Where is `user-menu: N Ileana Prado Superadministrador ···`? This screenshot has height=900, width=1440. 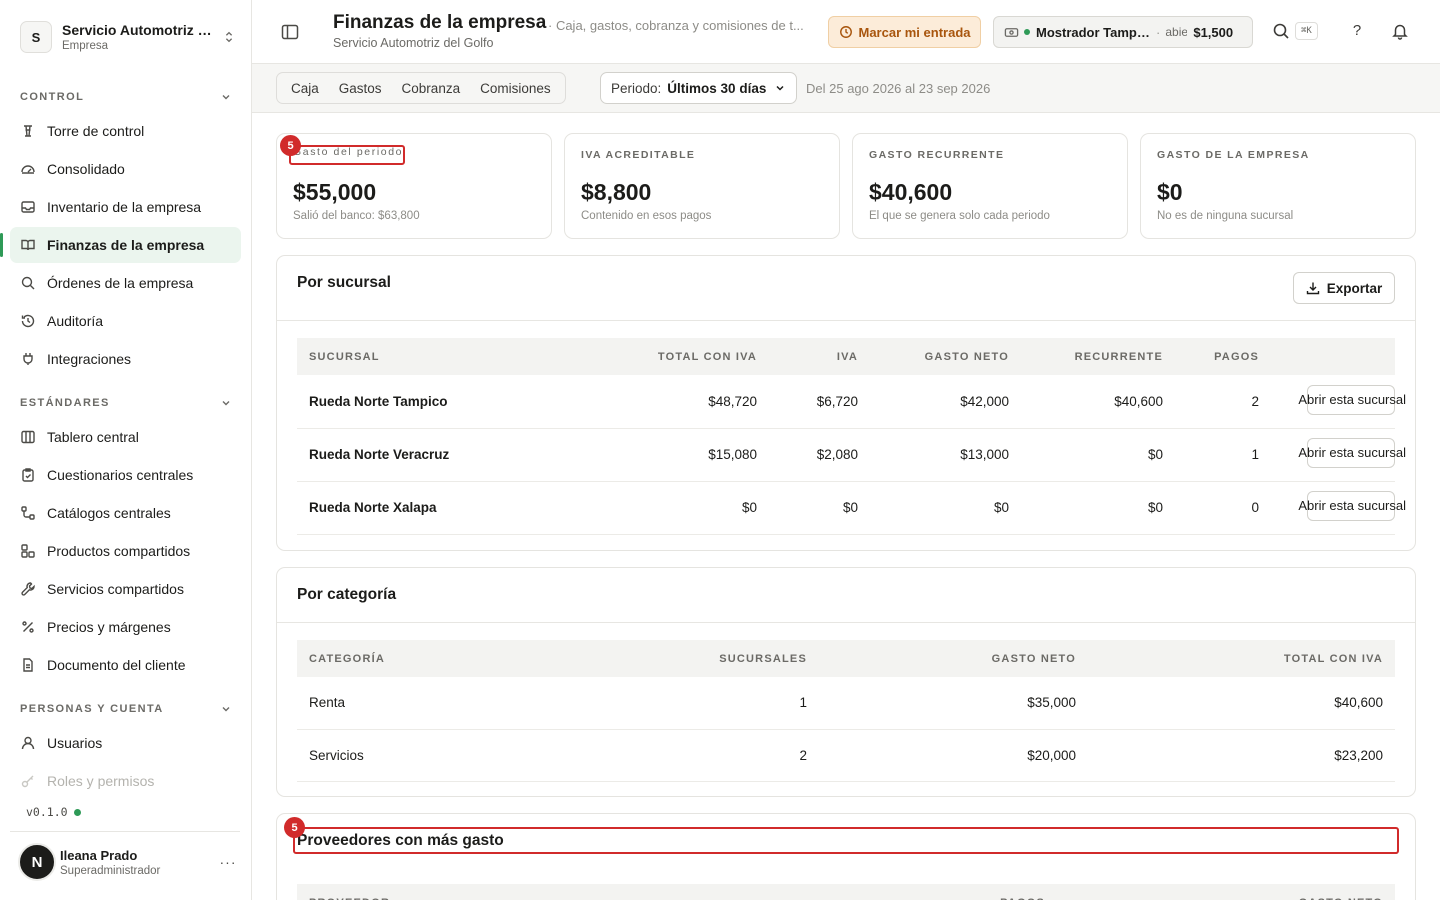
user-menu: N Ileana Prado Superadministrador ··· is located at coordinates (129, 862).